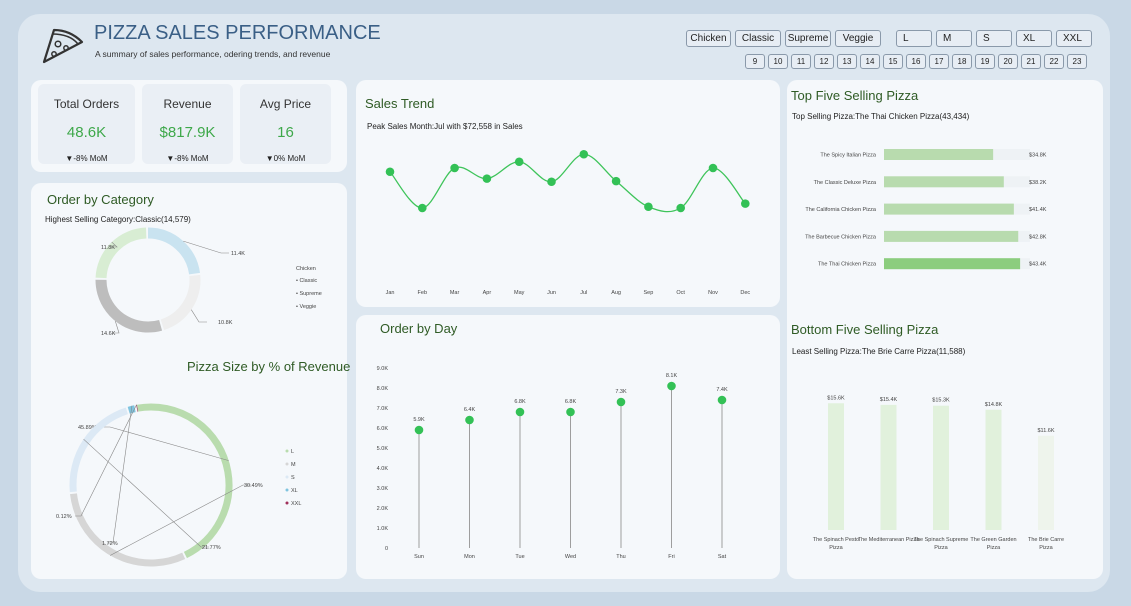  Describe the element at coordinates (708, 38) in the screenshot. I see `slicer-category-chicken: Chicken` at that location.